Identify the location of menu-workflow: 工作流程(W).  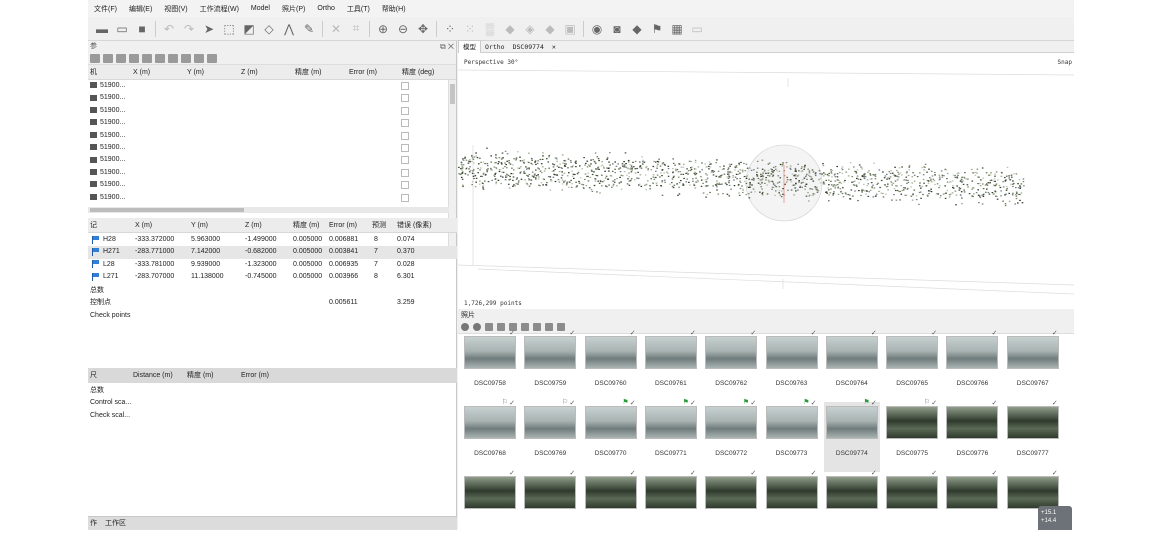
(219, 9).